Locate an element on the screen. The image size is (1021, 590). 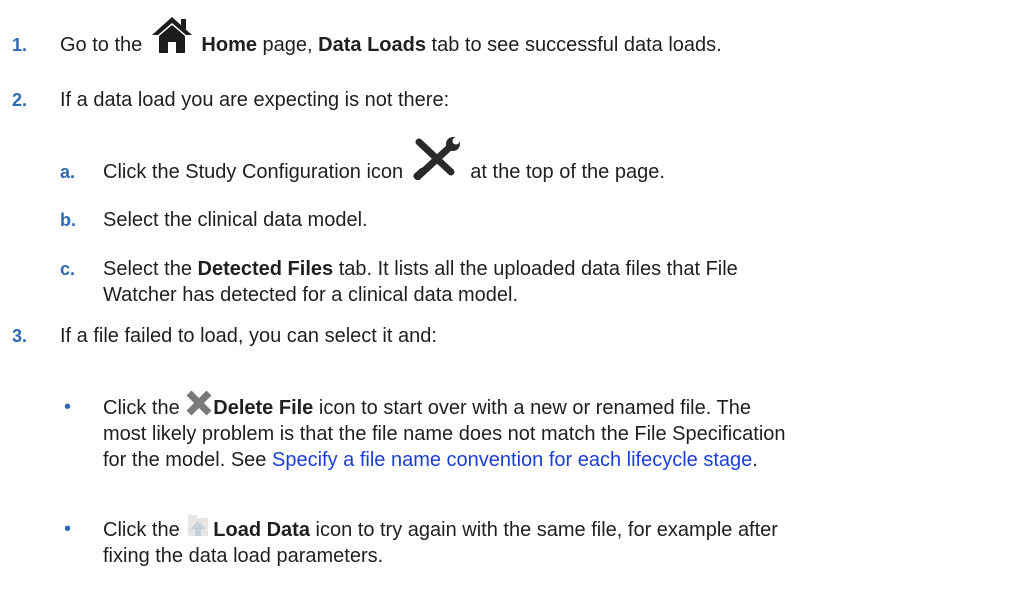
step-2-marker: 2. is located at coordinates (20, 100).